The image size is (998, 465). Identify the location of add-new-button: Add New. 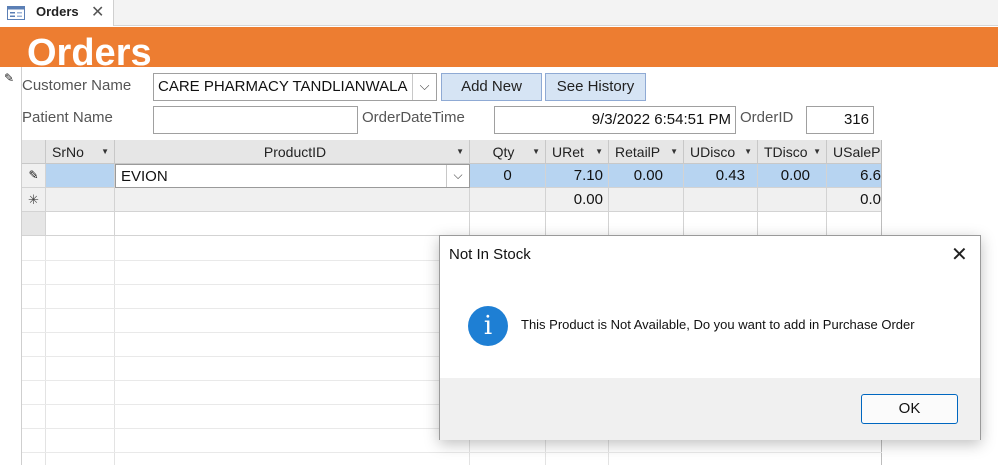
(491, 87).